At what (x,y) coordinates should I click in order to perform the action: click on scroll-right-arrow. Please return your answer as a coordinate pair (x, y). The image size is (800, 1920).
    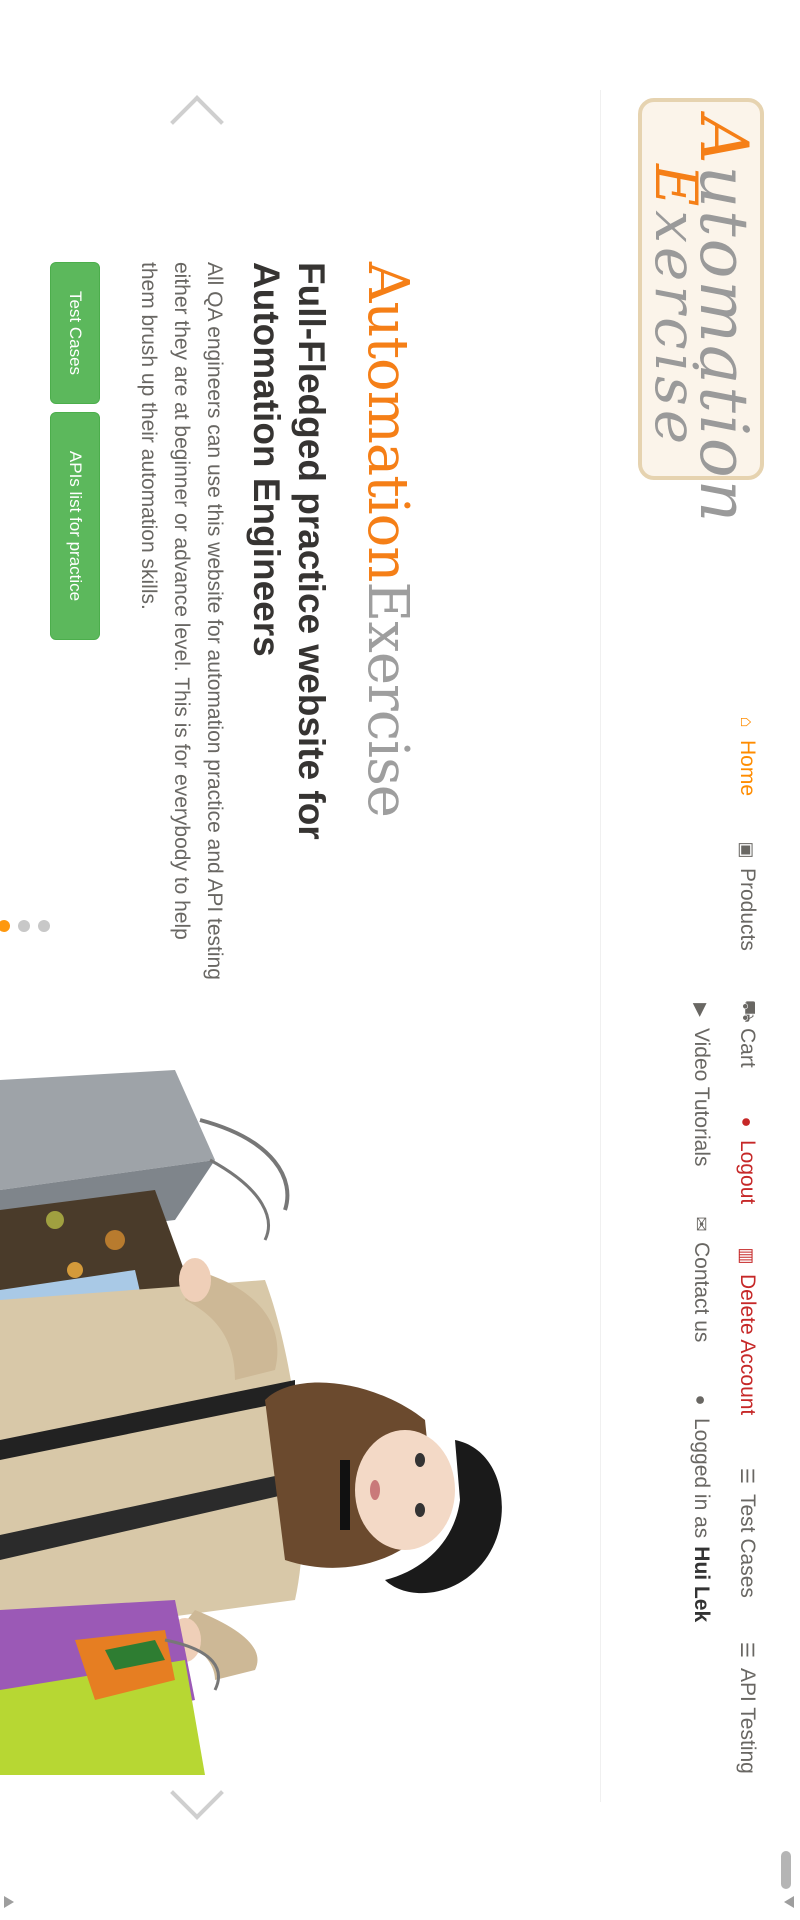
    Looking at the image, I should click on (9, 1902).